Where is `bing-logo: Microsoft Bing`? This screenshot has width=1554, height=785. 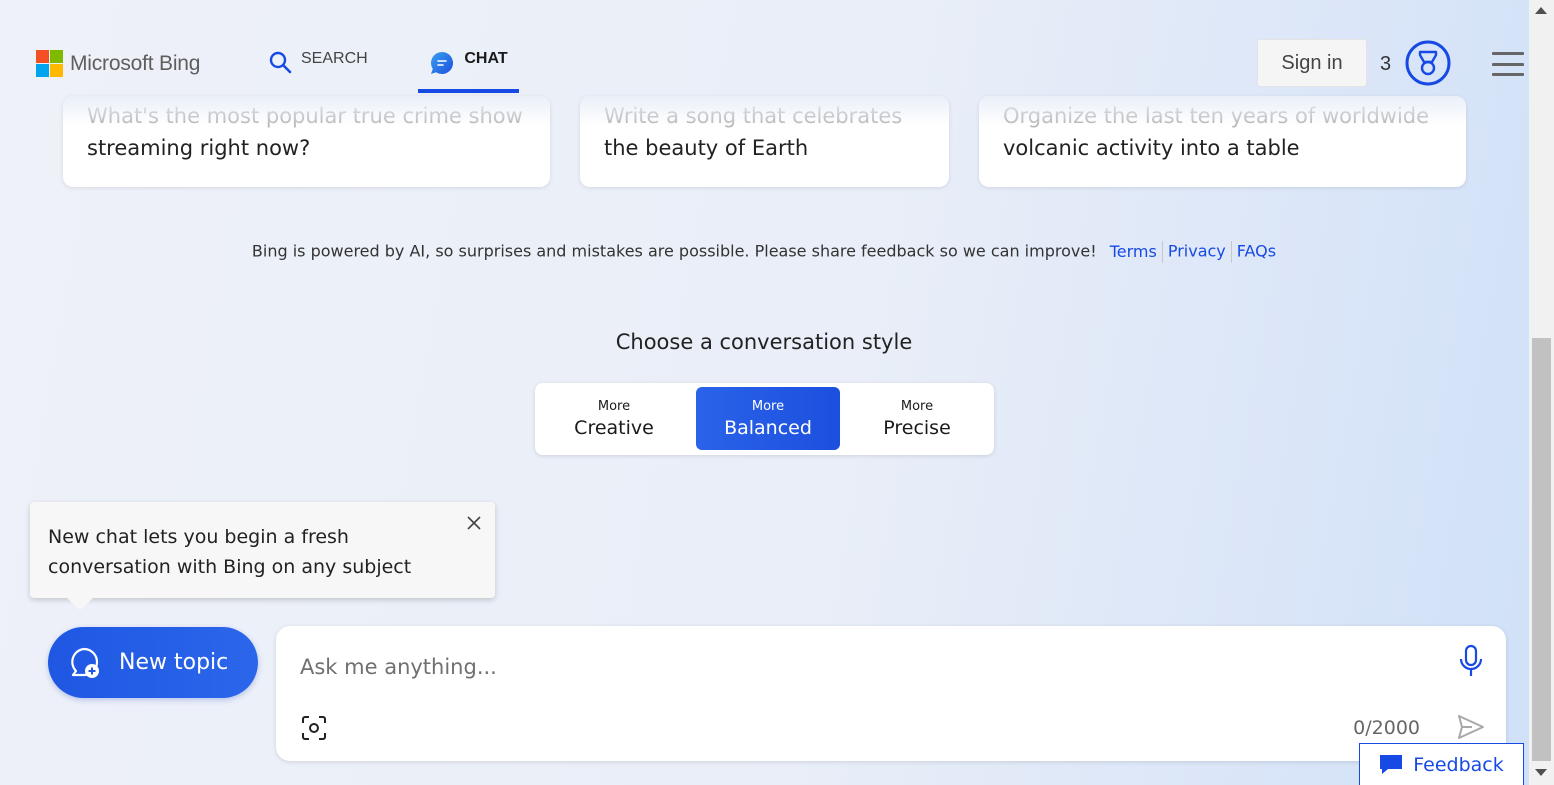
bing-logo: Microsoft Bing is located at coordinates (118, 63).